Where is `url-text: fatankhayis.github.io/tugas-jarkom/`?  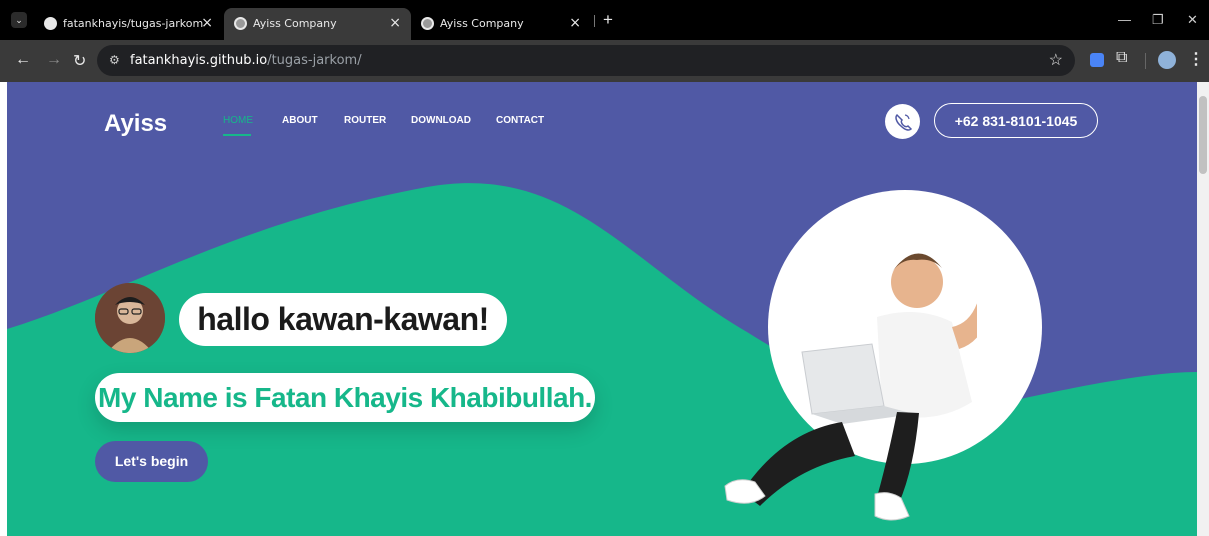 url-text: fatankhayis.github.io/tugas-jarkom/ is located at coordinates (246, 60).